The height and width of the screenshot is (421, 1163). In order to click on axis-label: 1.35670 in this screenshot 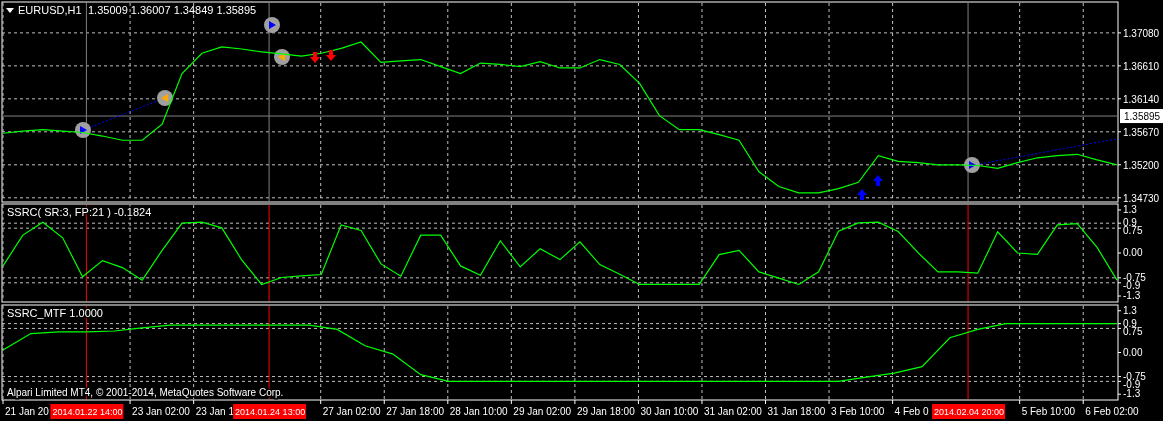, I will do `click(1141, 132)`.